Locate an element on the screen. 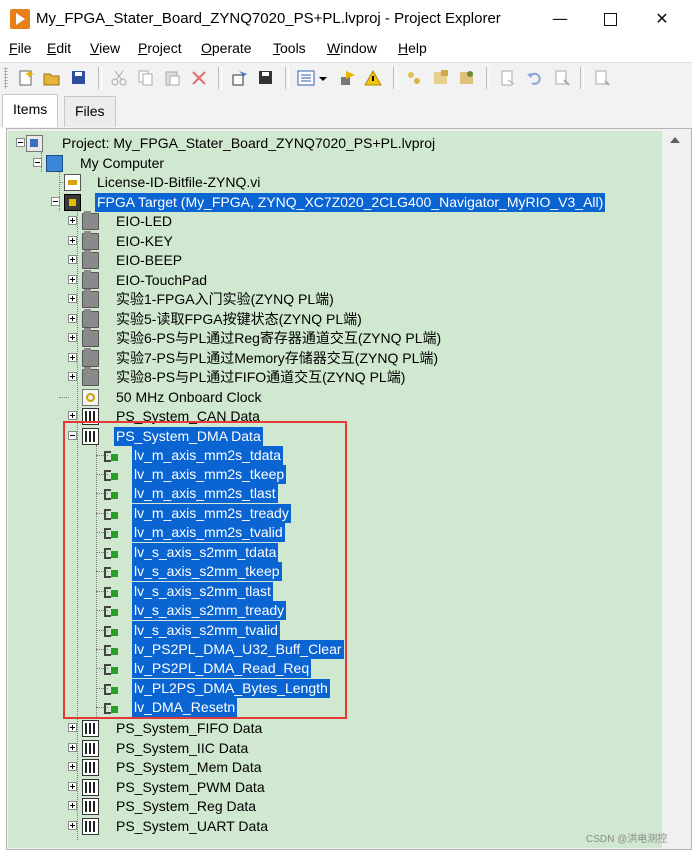 This screenshot has width=692, height=850. tree-item: lv_PS2PL_DMA_U32_Buff_Clear is located at coordinates (335, 649).